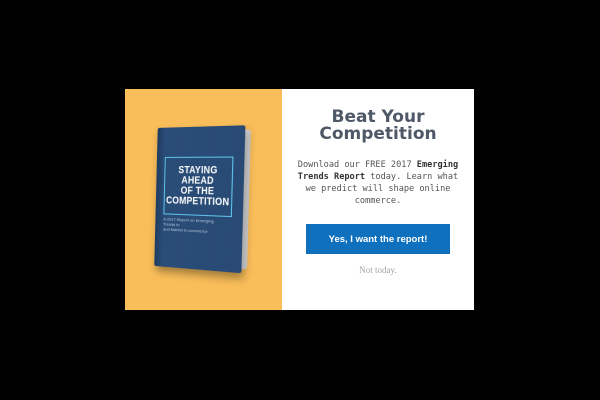 Image resolution: width=600 pixels, height=400 pixels. I want to click on book-title: STAYING AHEAD OF THE COMPETITION, so click(198, 186).